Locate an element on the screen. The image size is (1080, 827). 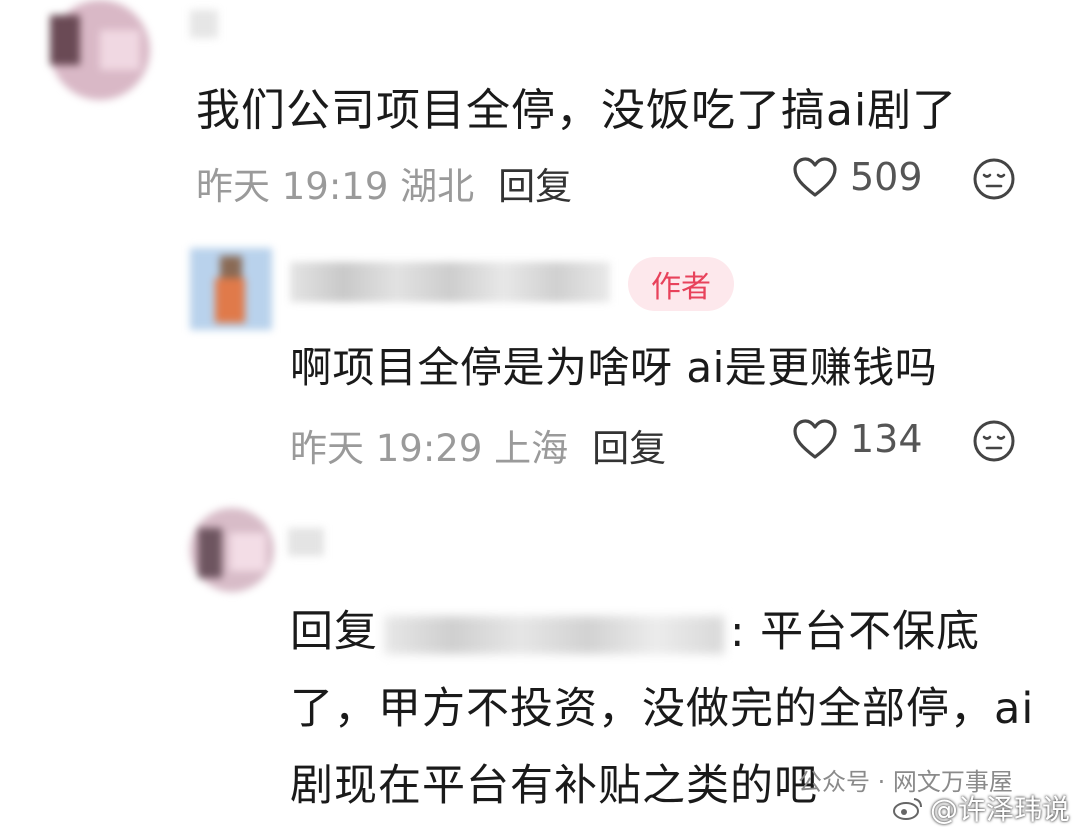
comment-meta: 昨天 19:29 上海 回复 is located at coordinates (478, 445).